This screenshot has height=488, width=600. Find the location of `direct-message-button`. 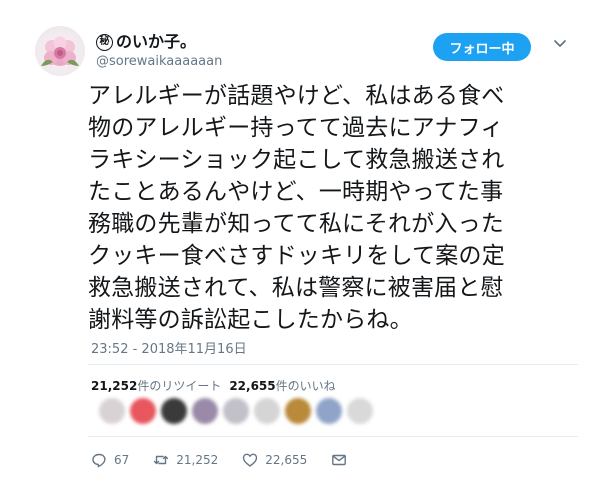

direct-message-button is located at coordinates (339, 460).